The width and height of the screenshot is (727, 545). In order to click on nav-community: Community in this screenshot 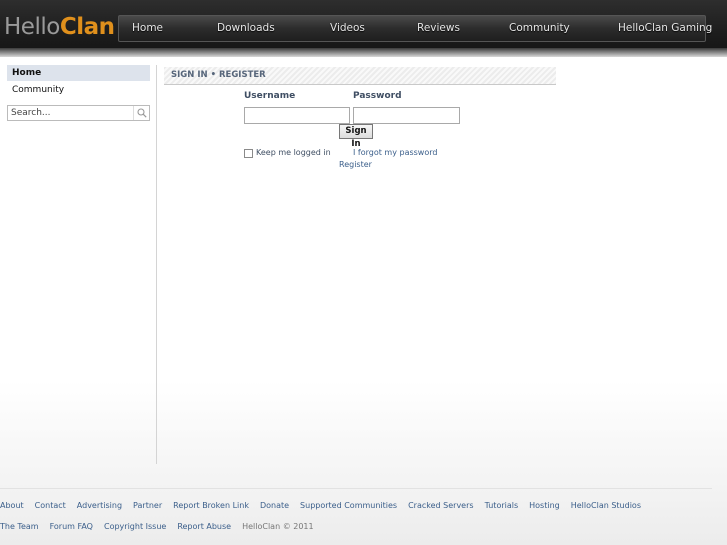, I will do `click(539, 28)`.